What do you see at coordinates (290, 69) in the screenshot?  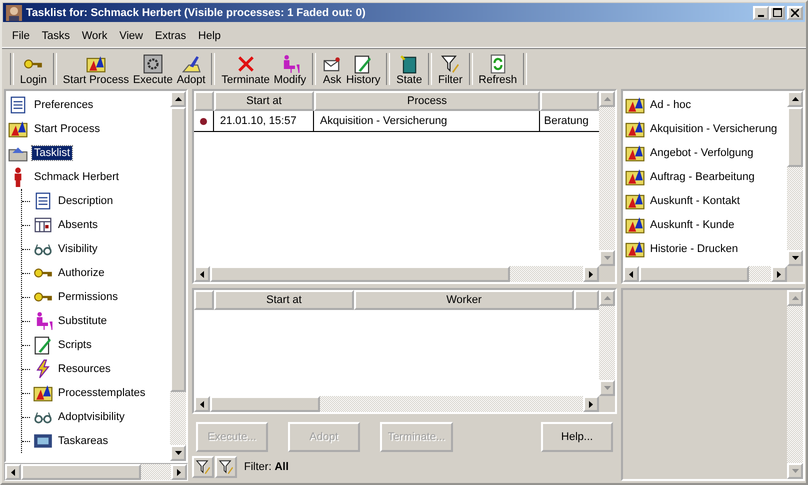 I see `toolbar-button: Modify` at bounding box center [290, 69].